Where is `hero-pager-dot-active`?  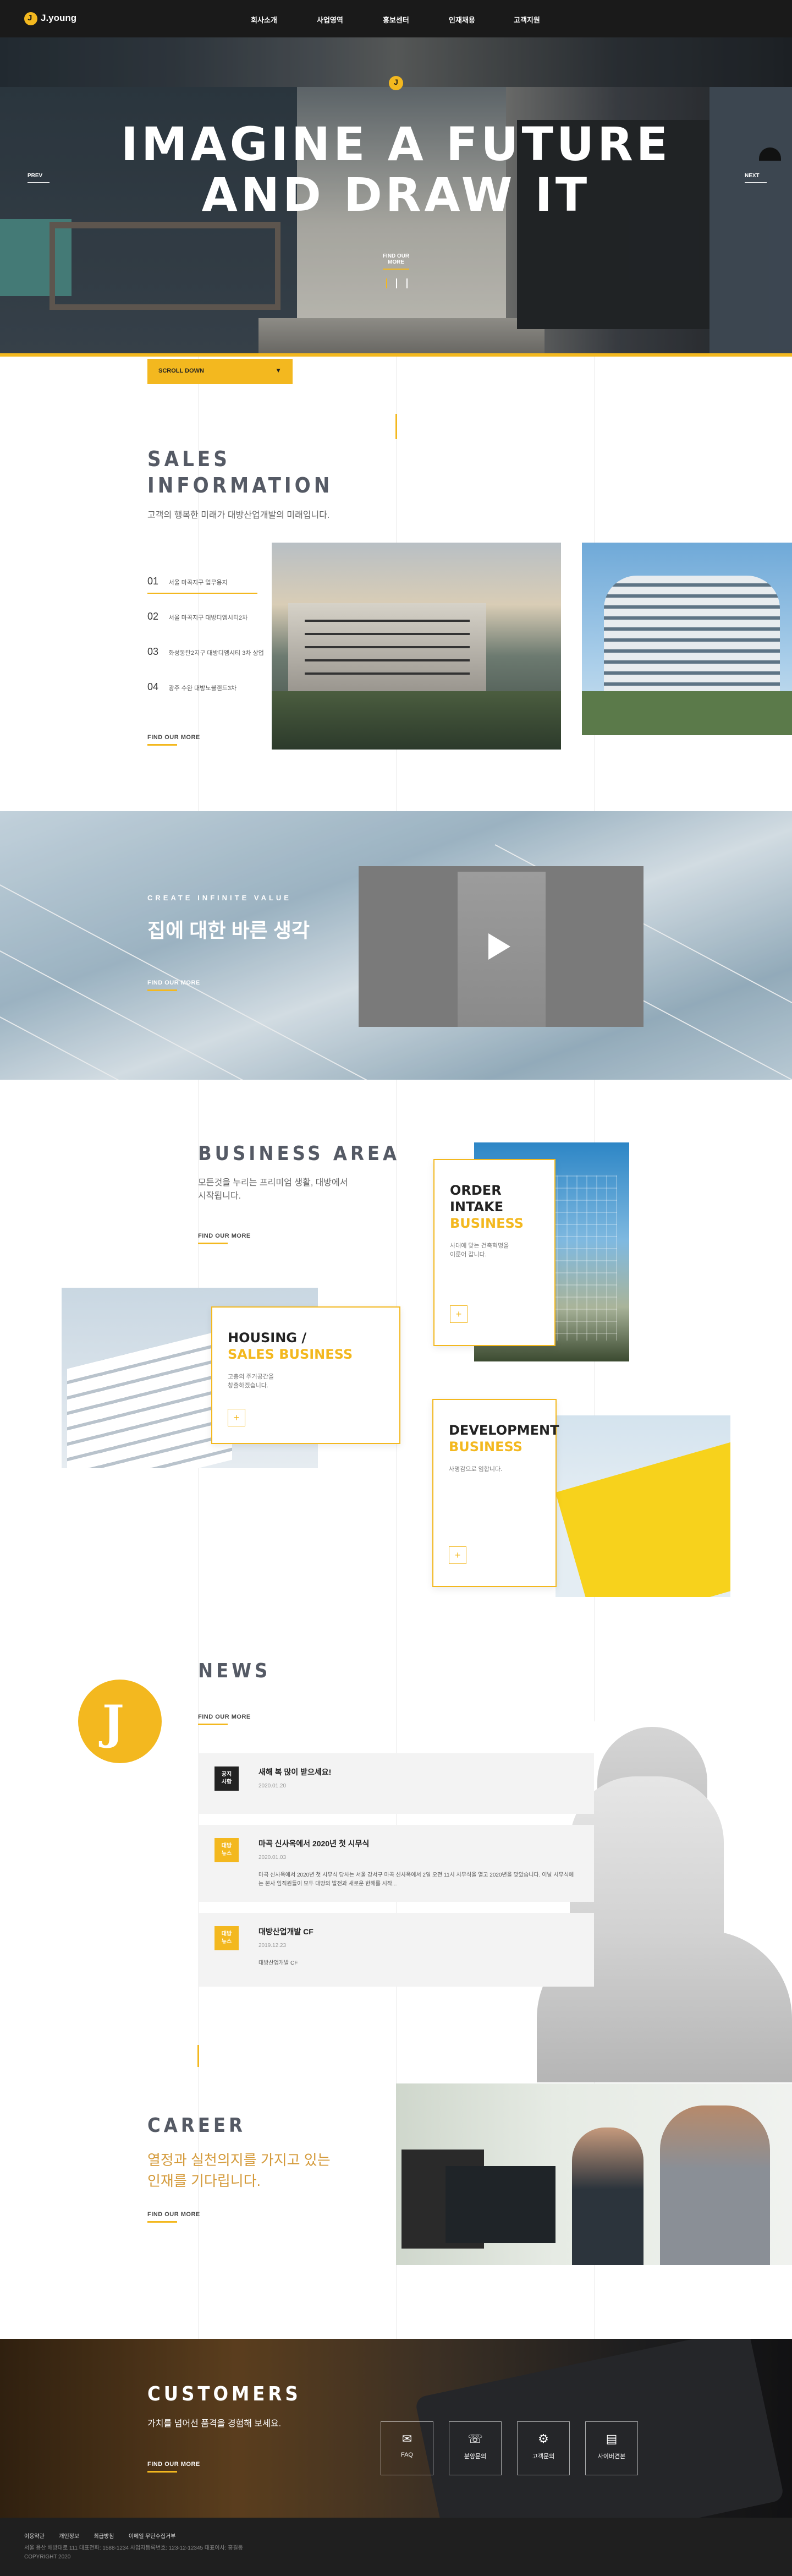
hero-pager-dot-active is located at coordinates (387, 283).